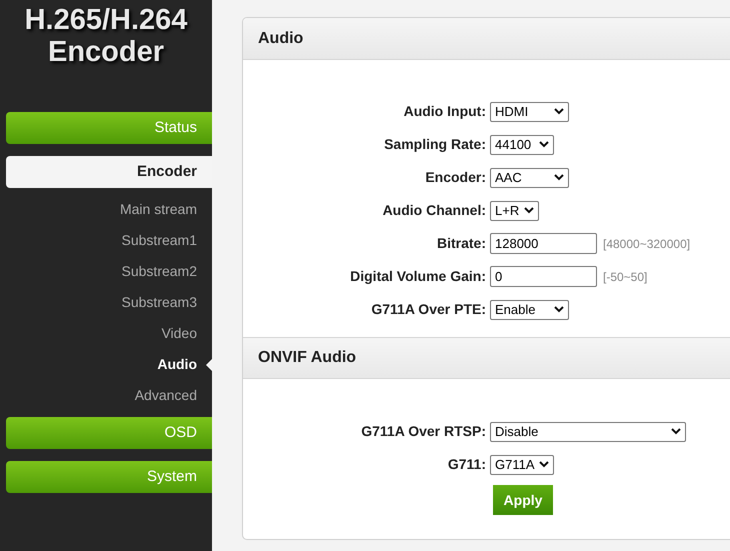 The height and width of the screenshot is (551, 730). What do you see at coordinates (177, 364) in the screenshot?
I see `sidebar-subitem: Audio` at bounding box center [177, 364].